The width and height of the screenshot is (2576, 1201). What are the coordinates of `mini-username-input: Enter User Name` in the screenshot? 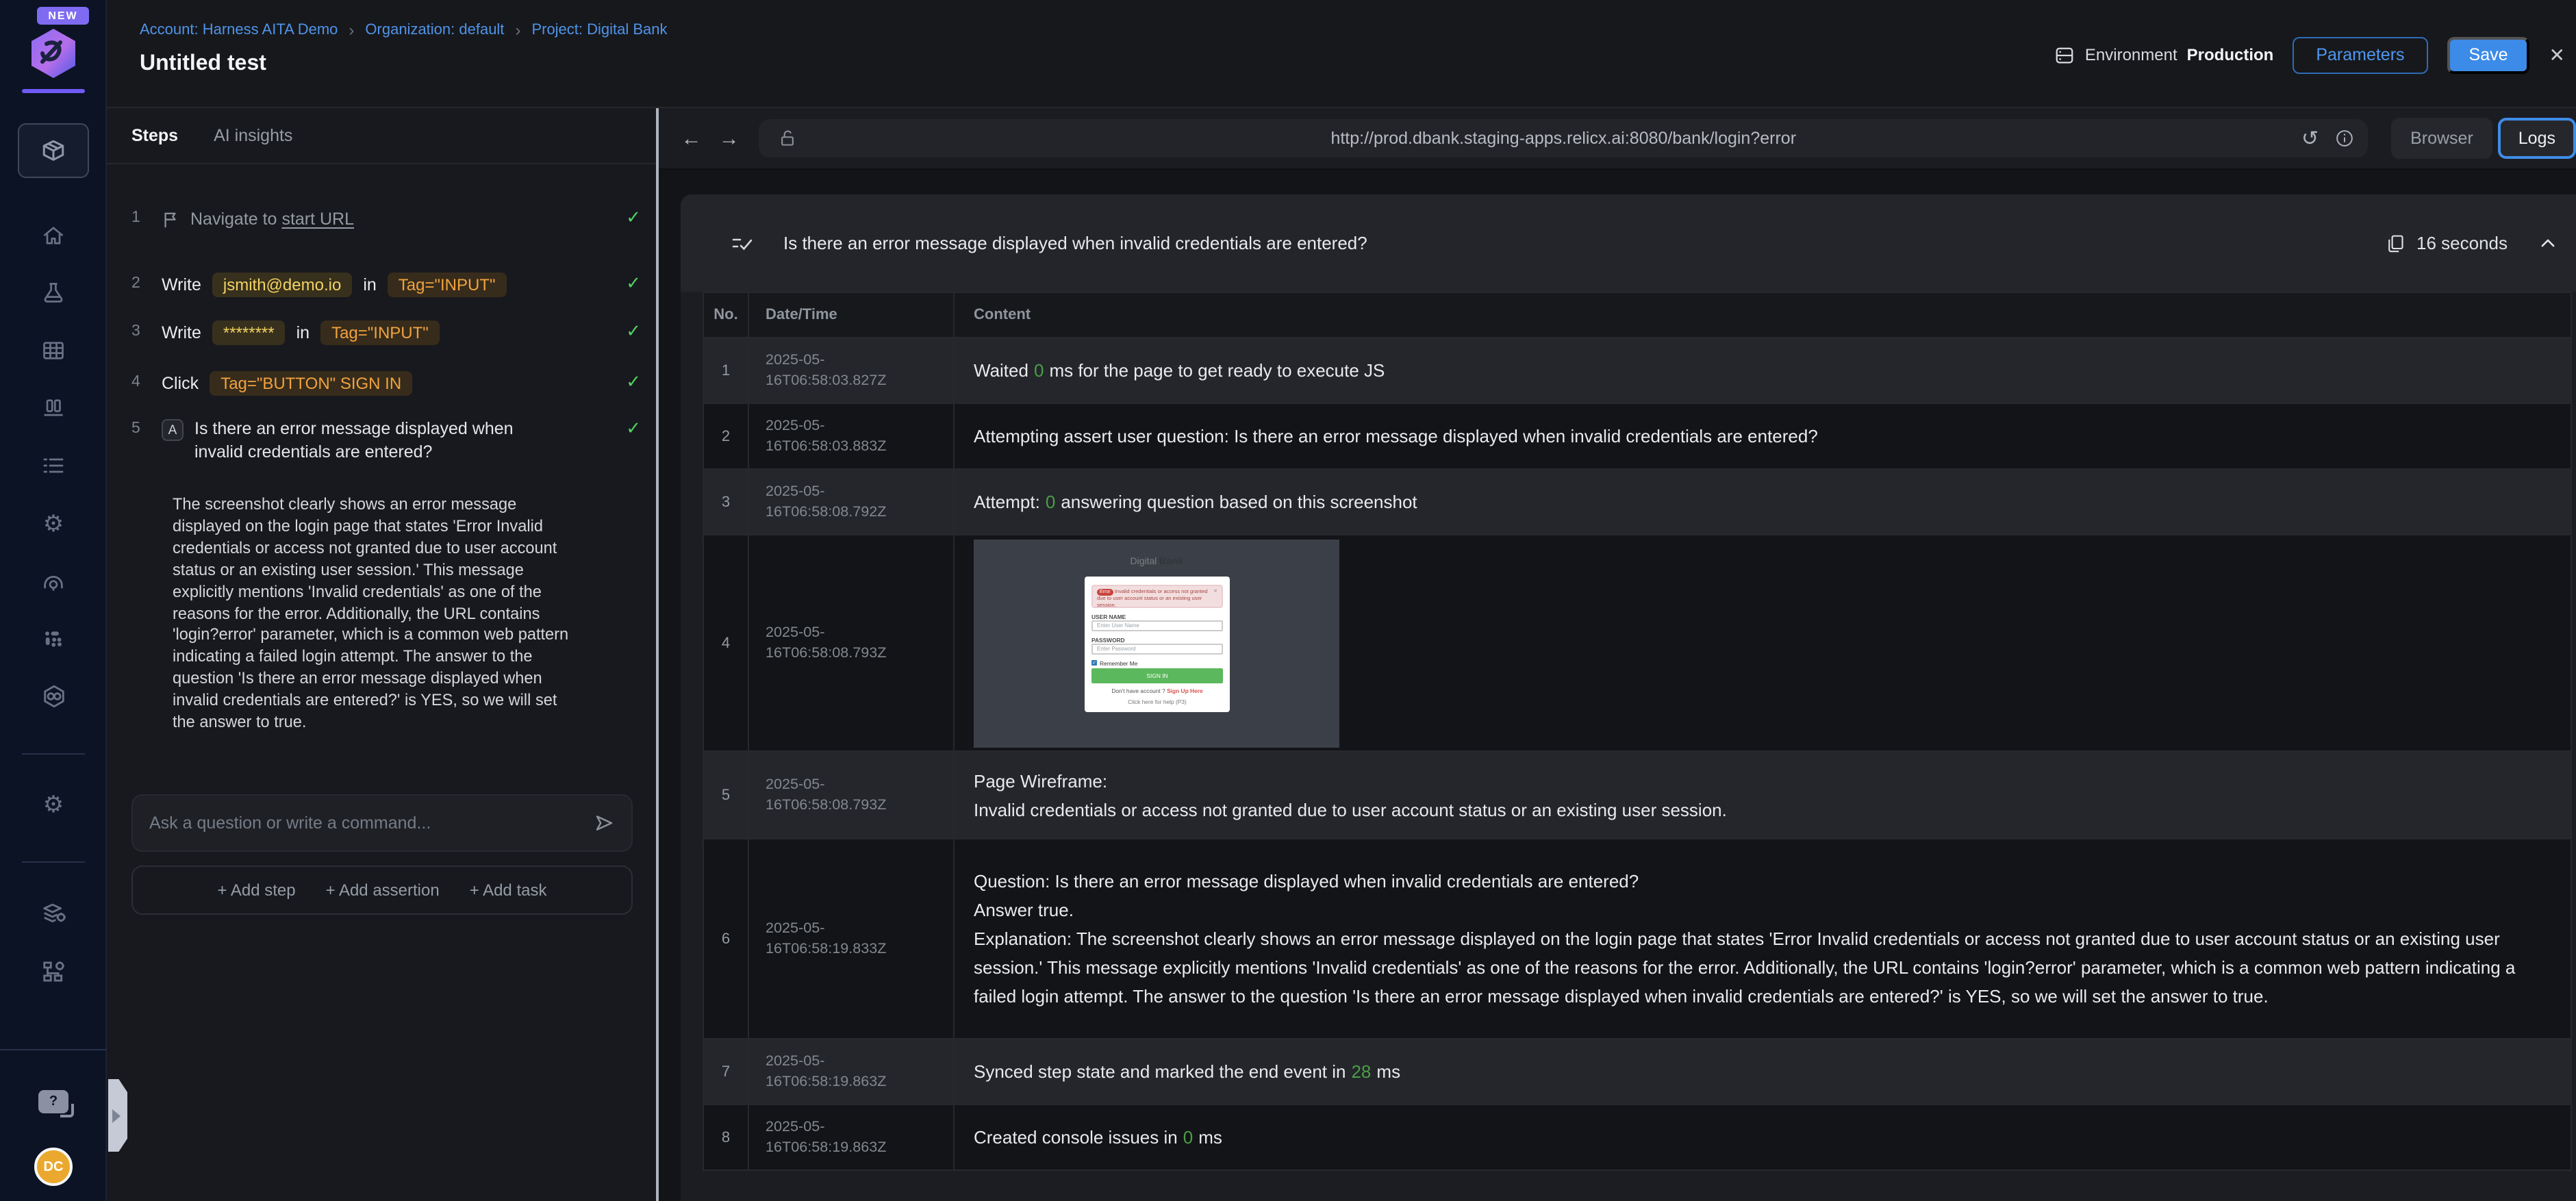 It's located at (1157, 625).